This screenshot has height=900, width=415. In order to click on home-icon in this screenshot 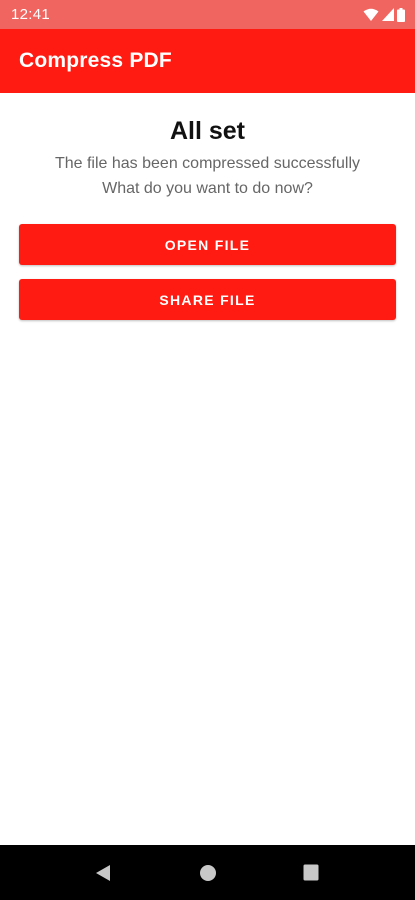, I will do `click(208, 873)`.